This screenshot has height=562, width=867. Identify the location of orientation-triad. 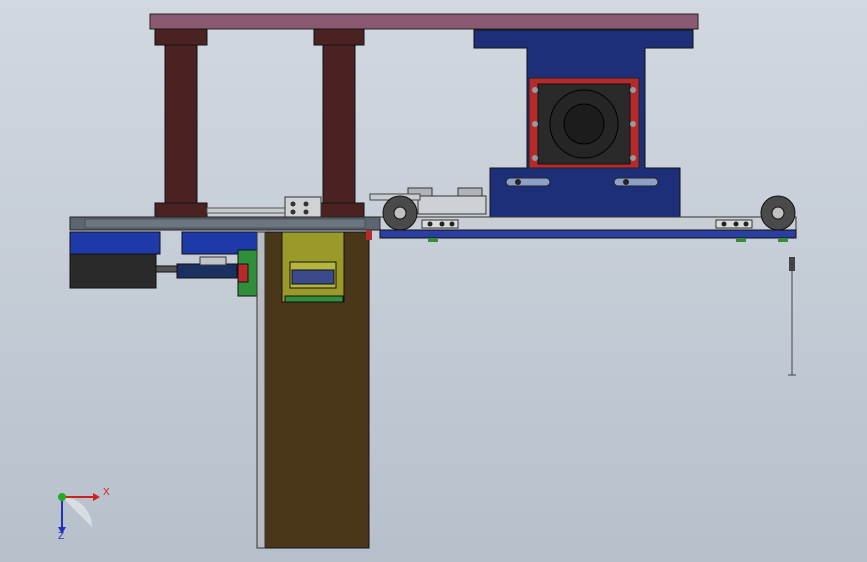
(79, 513).